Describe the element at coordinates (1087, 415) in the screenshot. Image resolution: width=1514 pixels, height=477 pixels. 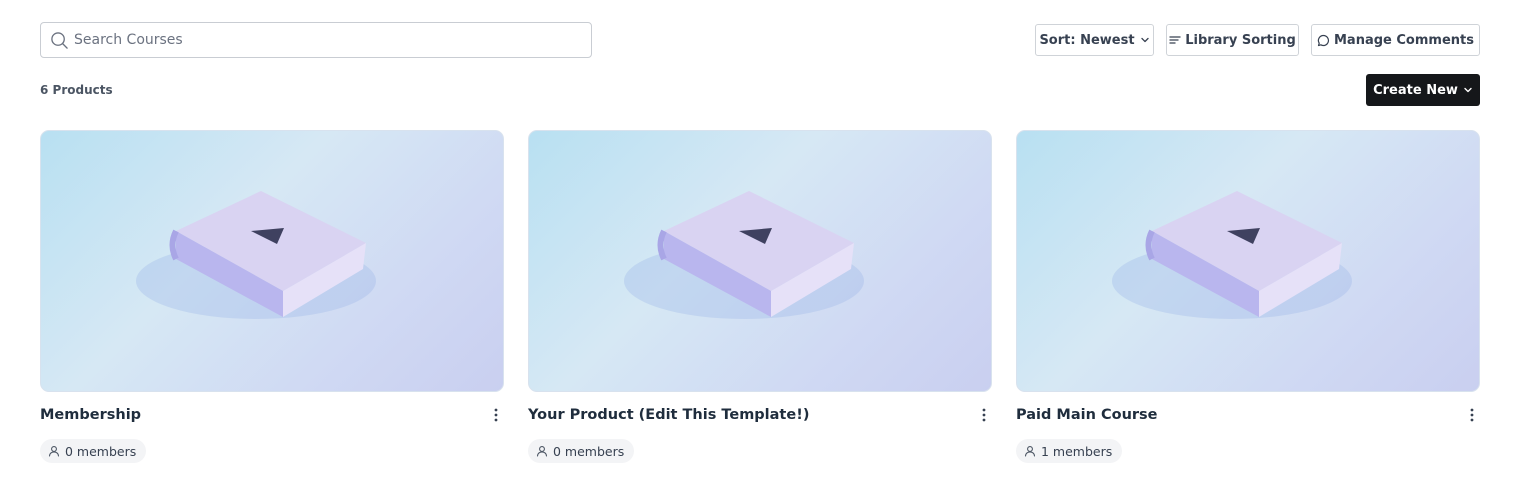
I see `product-title: Paid Main Course` at that location.